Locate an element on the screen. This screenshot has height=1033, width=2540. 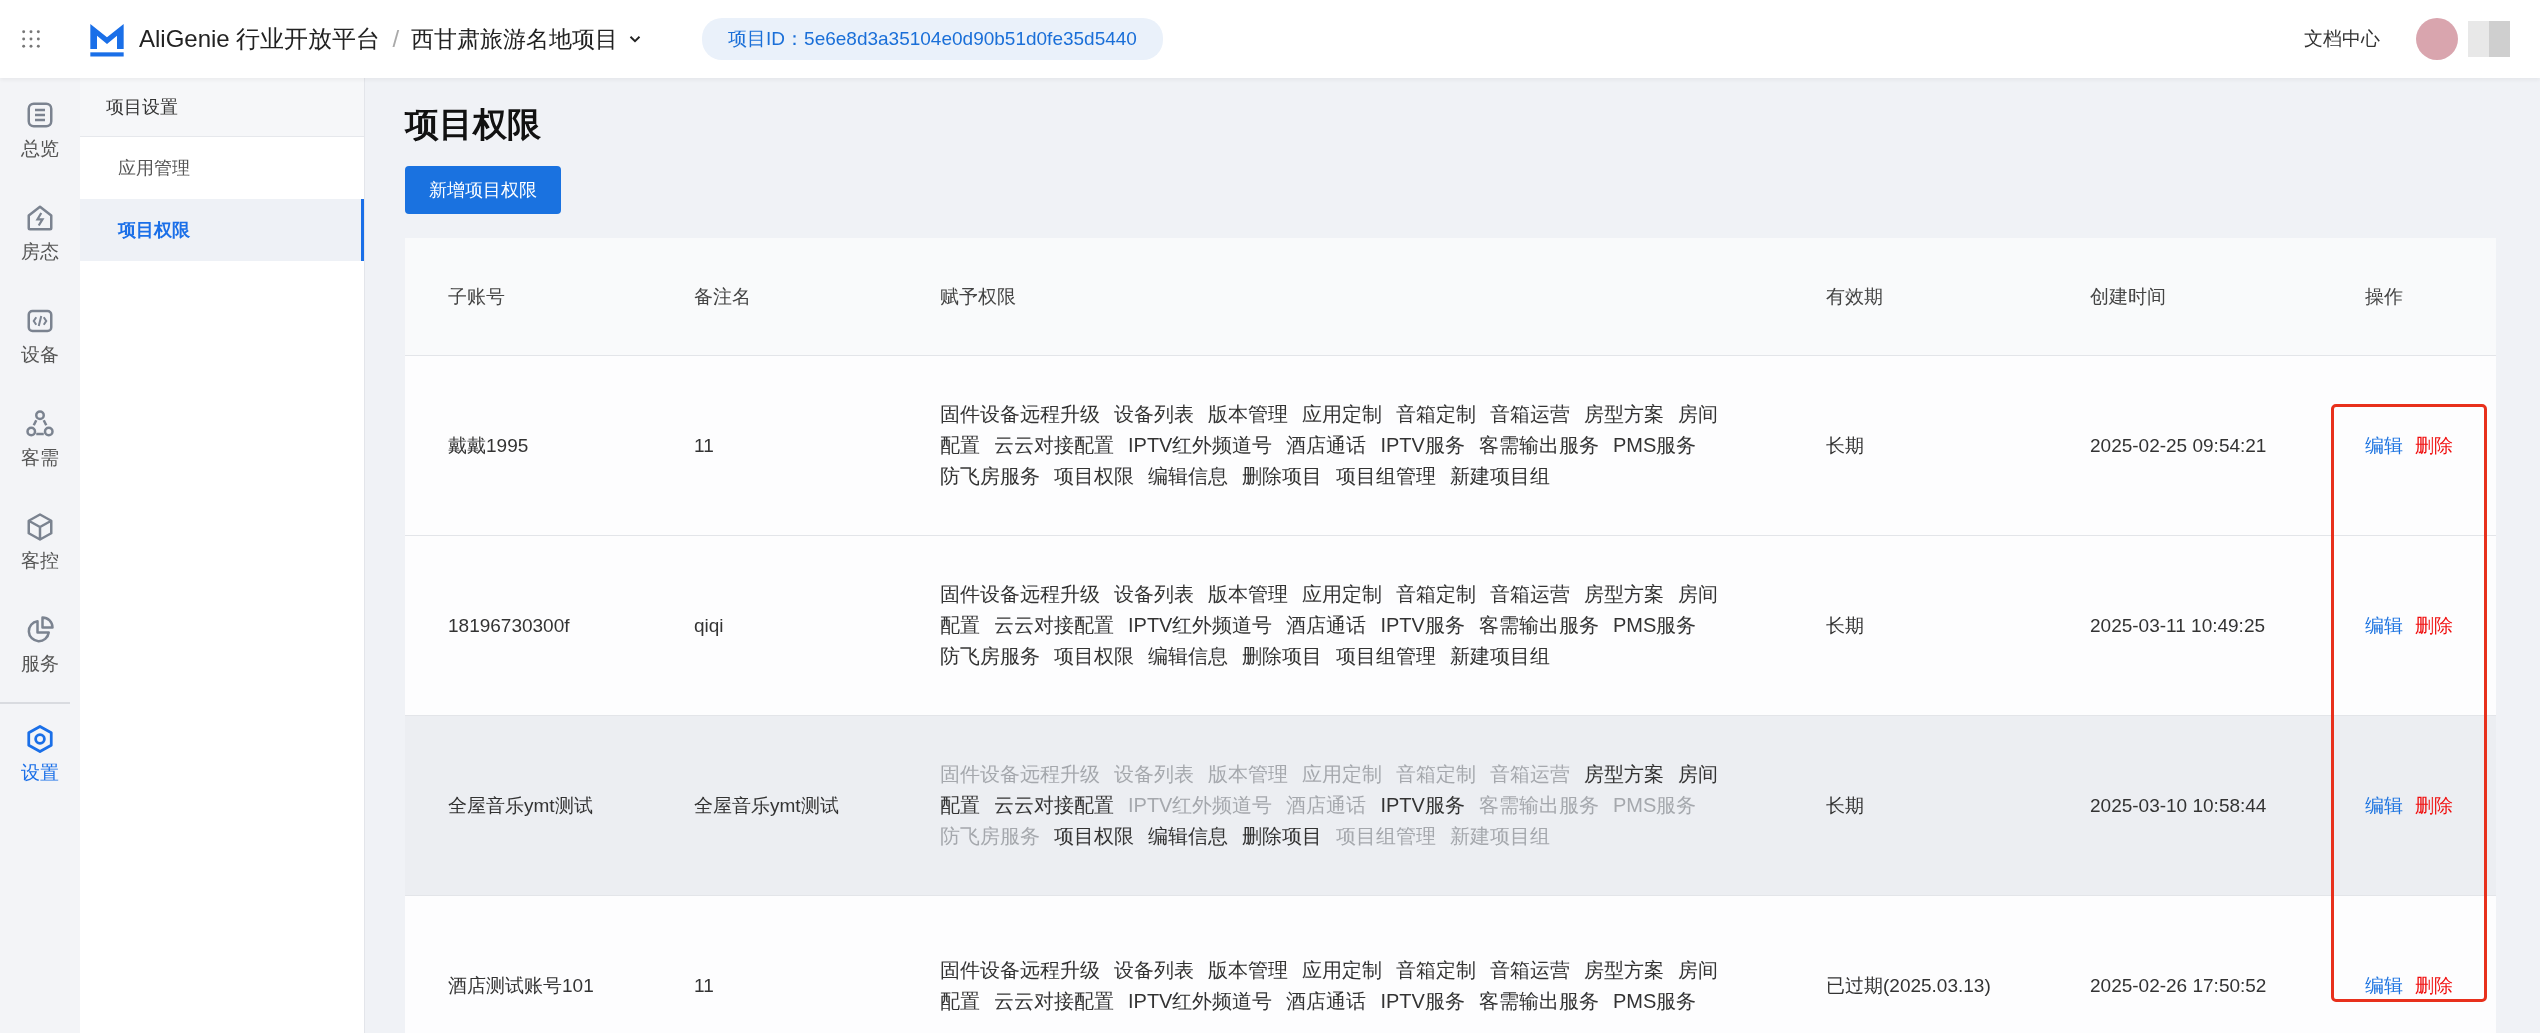
column-header: 赋予权限 is located at coordinates (978, 296).